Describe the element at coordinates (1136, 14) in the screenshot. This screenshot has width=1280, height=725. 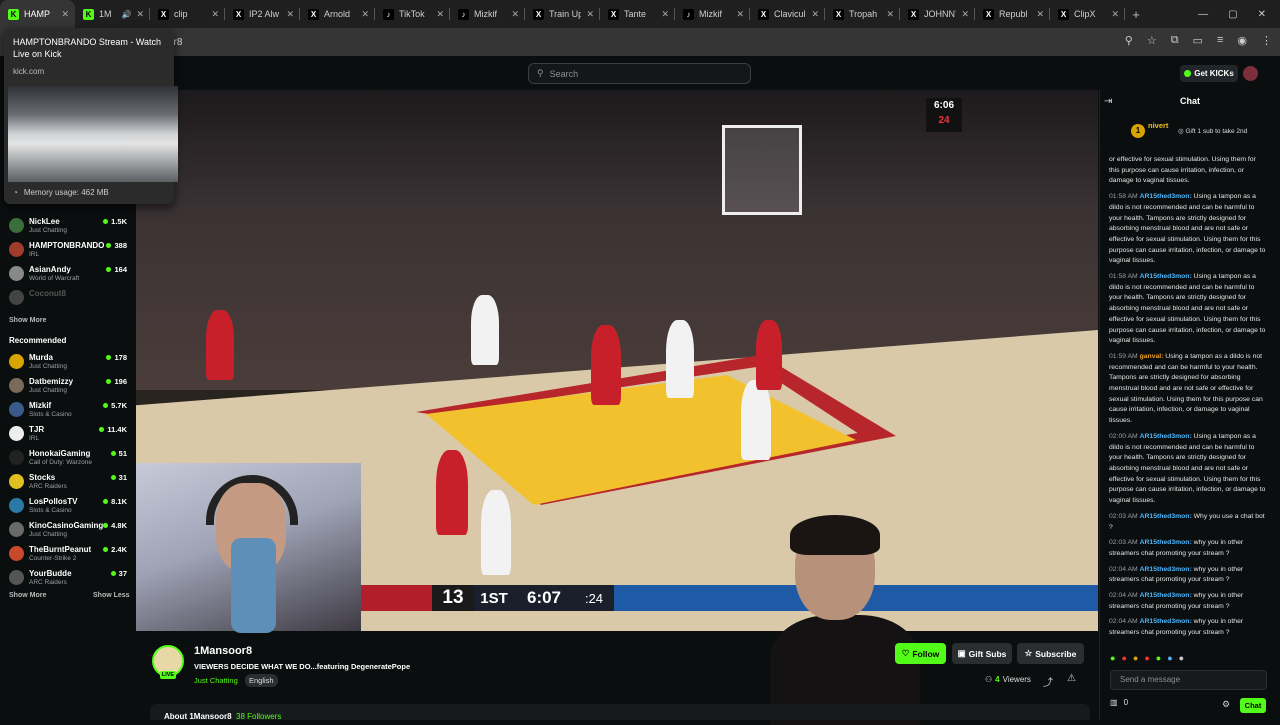
I see `new-tab-button: +` at that location.